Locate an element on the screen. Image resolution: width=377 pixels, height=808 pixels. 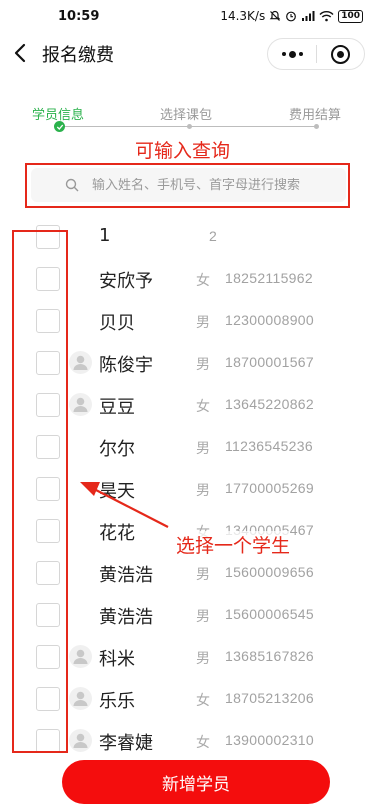
wifi-icon is located at coordinates (326, 16).